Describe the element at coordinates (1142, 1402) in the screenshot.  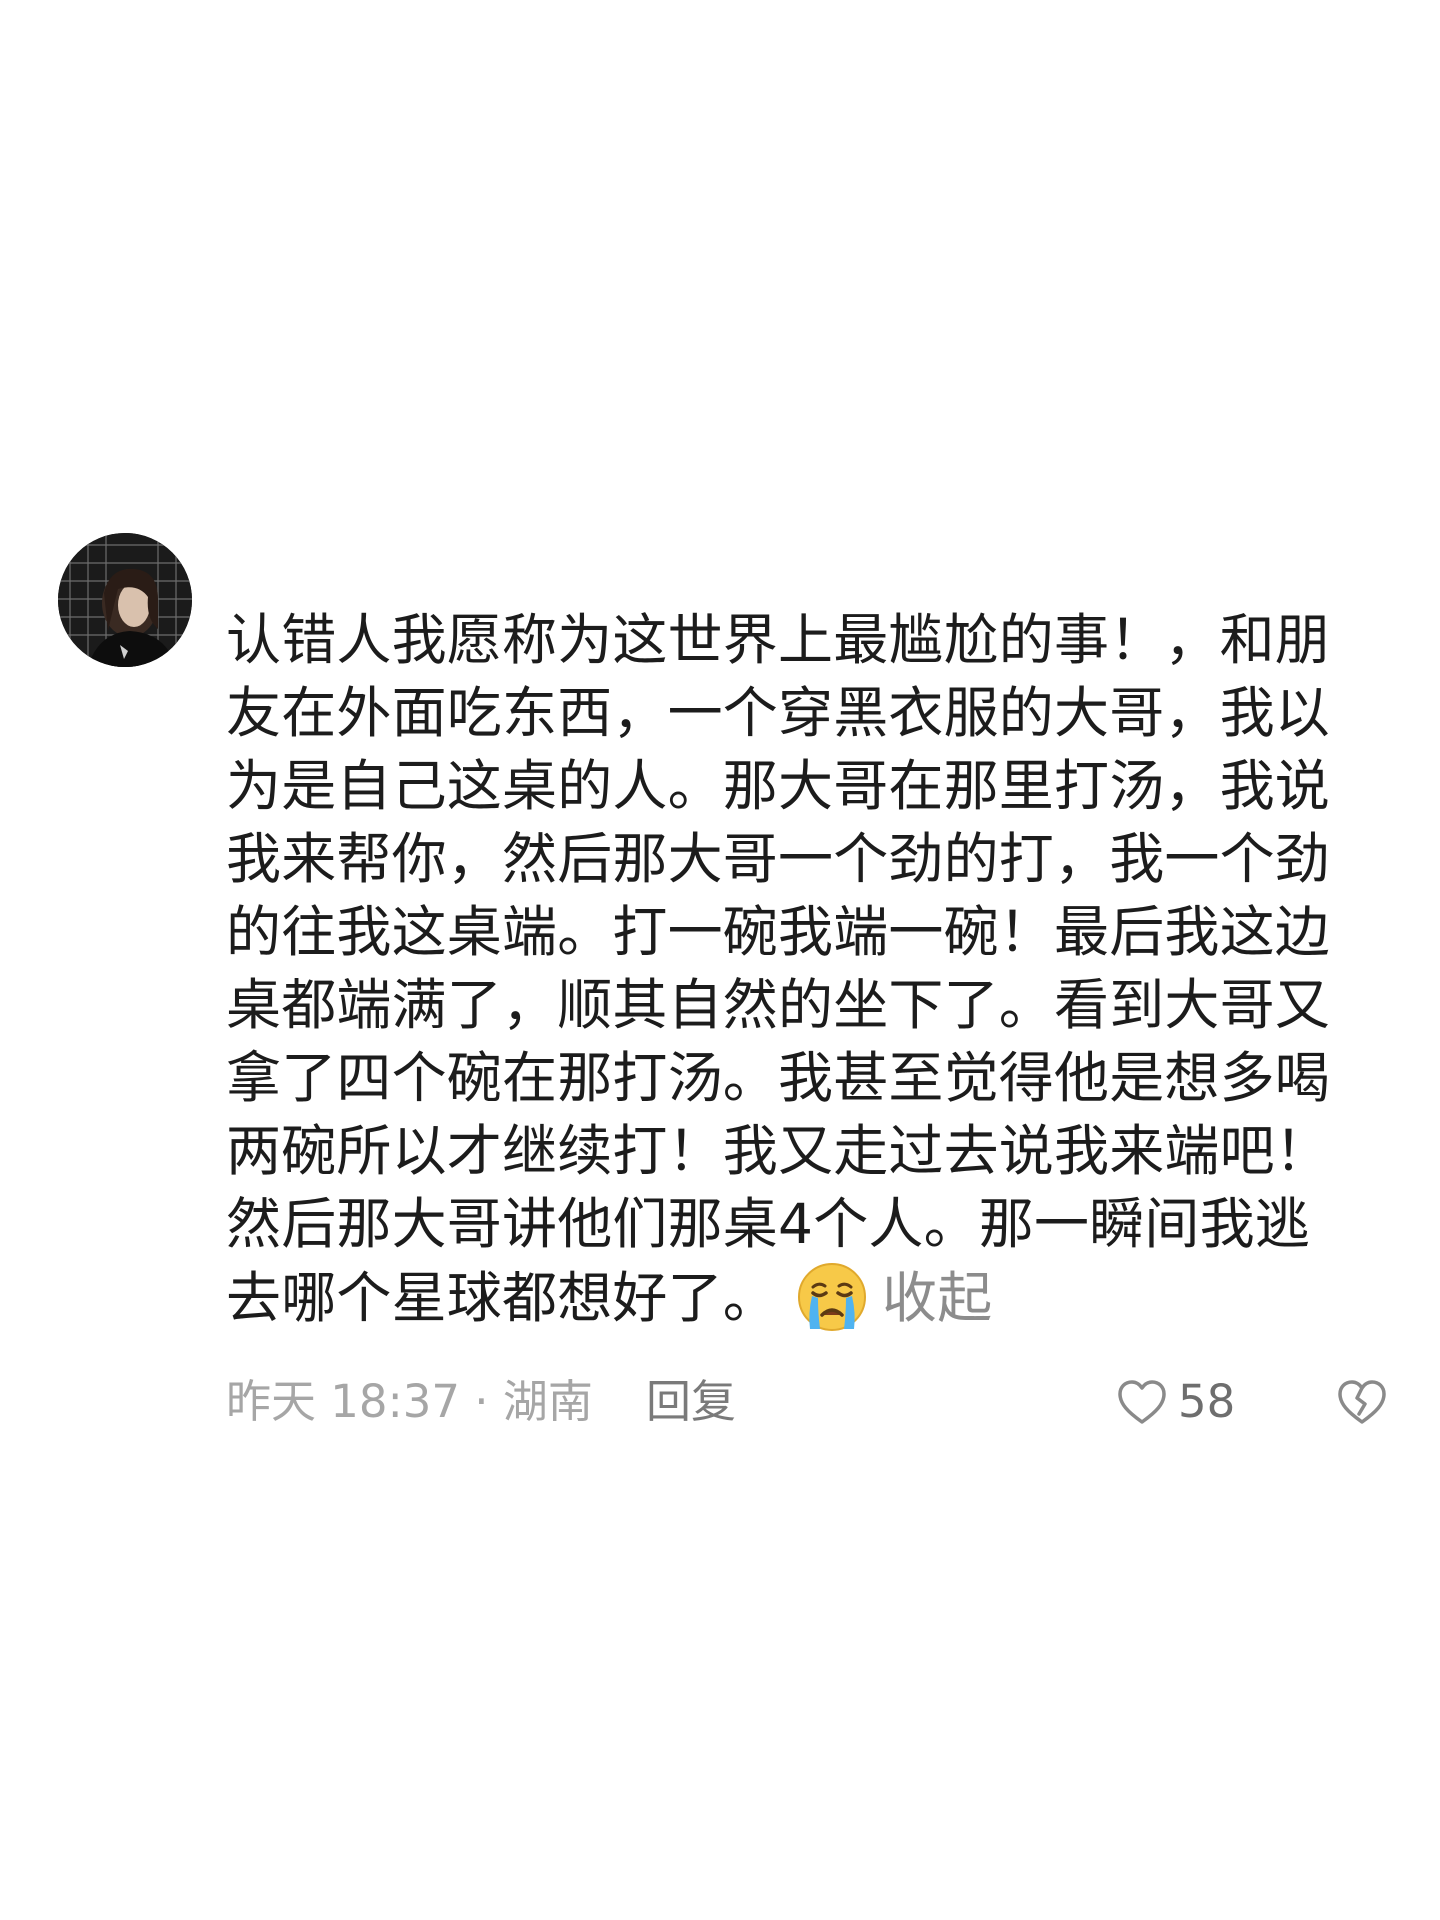
I see `heart-outline-icon` at that location.